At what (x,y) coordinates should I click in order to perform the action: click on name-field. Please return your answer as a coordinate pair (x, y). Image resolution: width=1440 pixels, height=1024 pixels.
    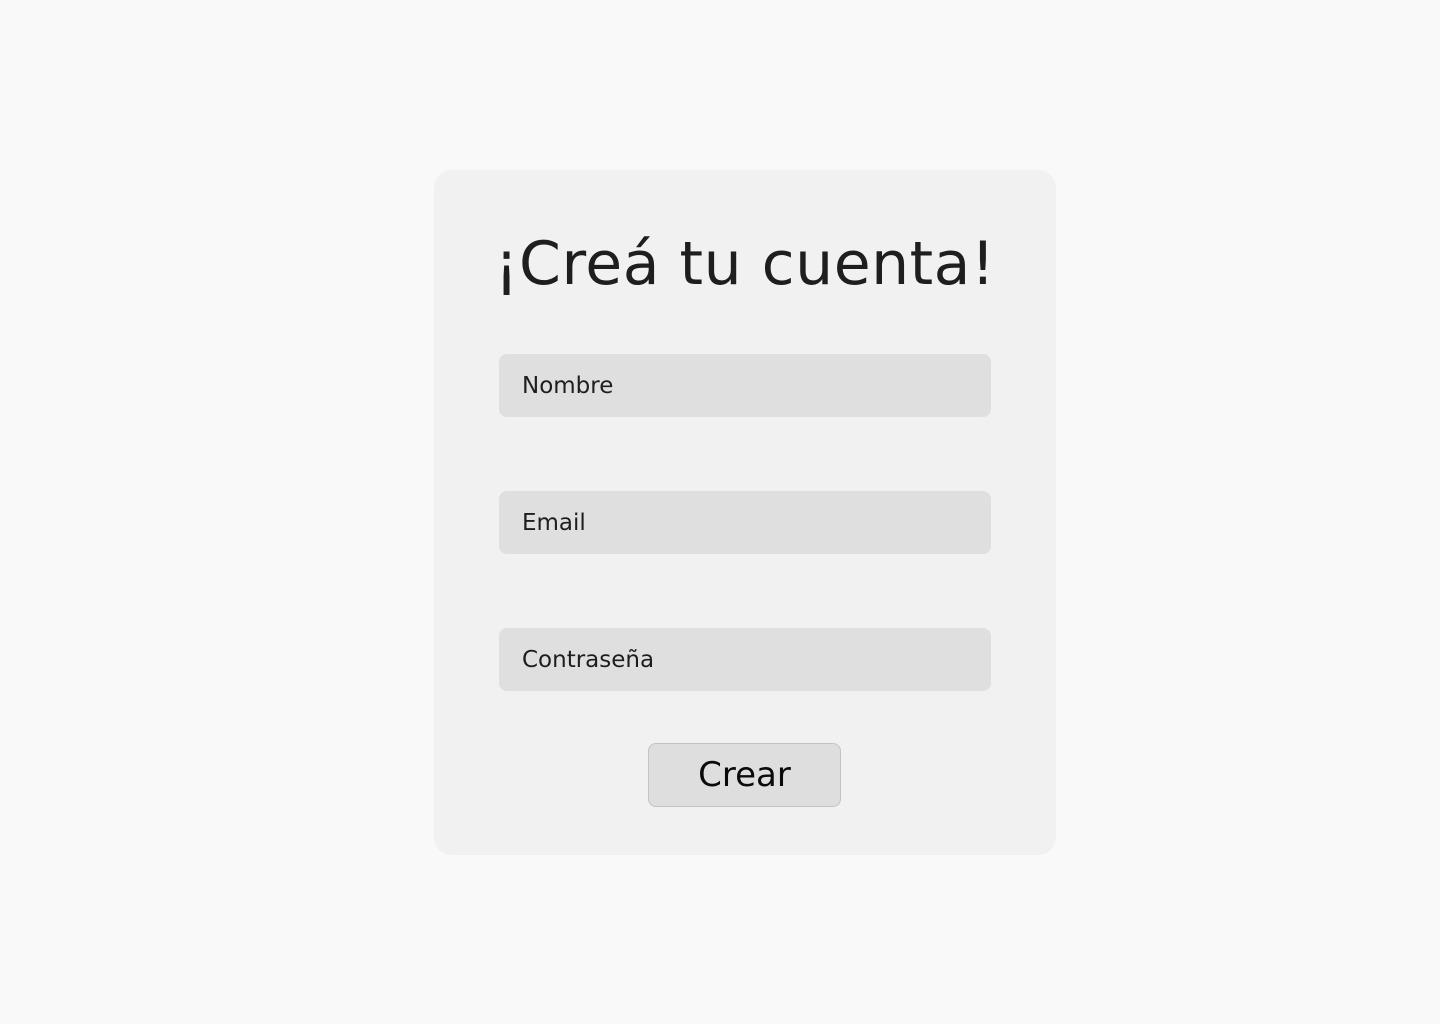
    Looking at the image, I should click on (745, 385).